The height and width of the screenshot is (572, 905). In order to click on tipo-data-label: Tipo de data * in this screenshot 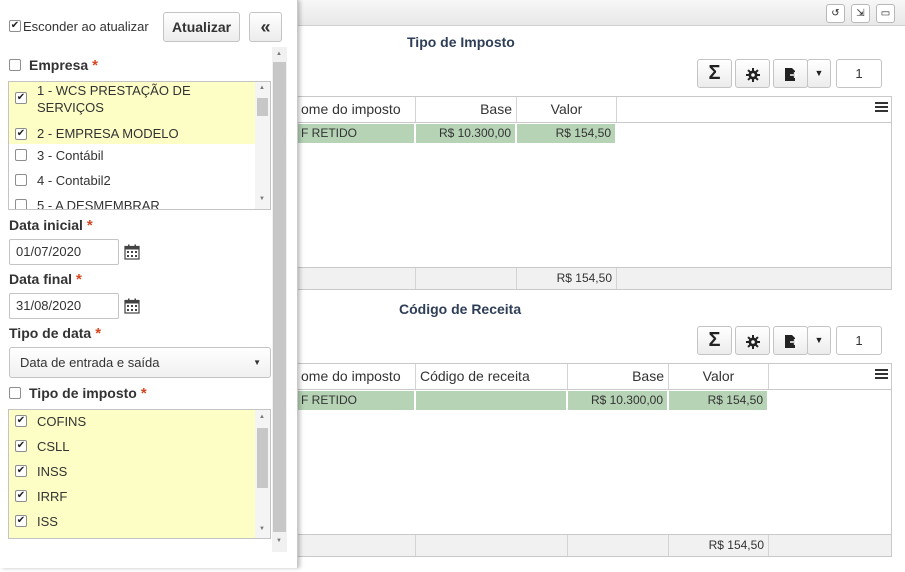, I will do `click(55, 333)`.